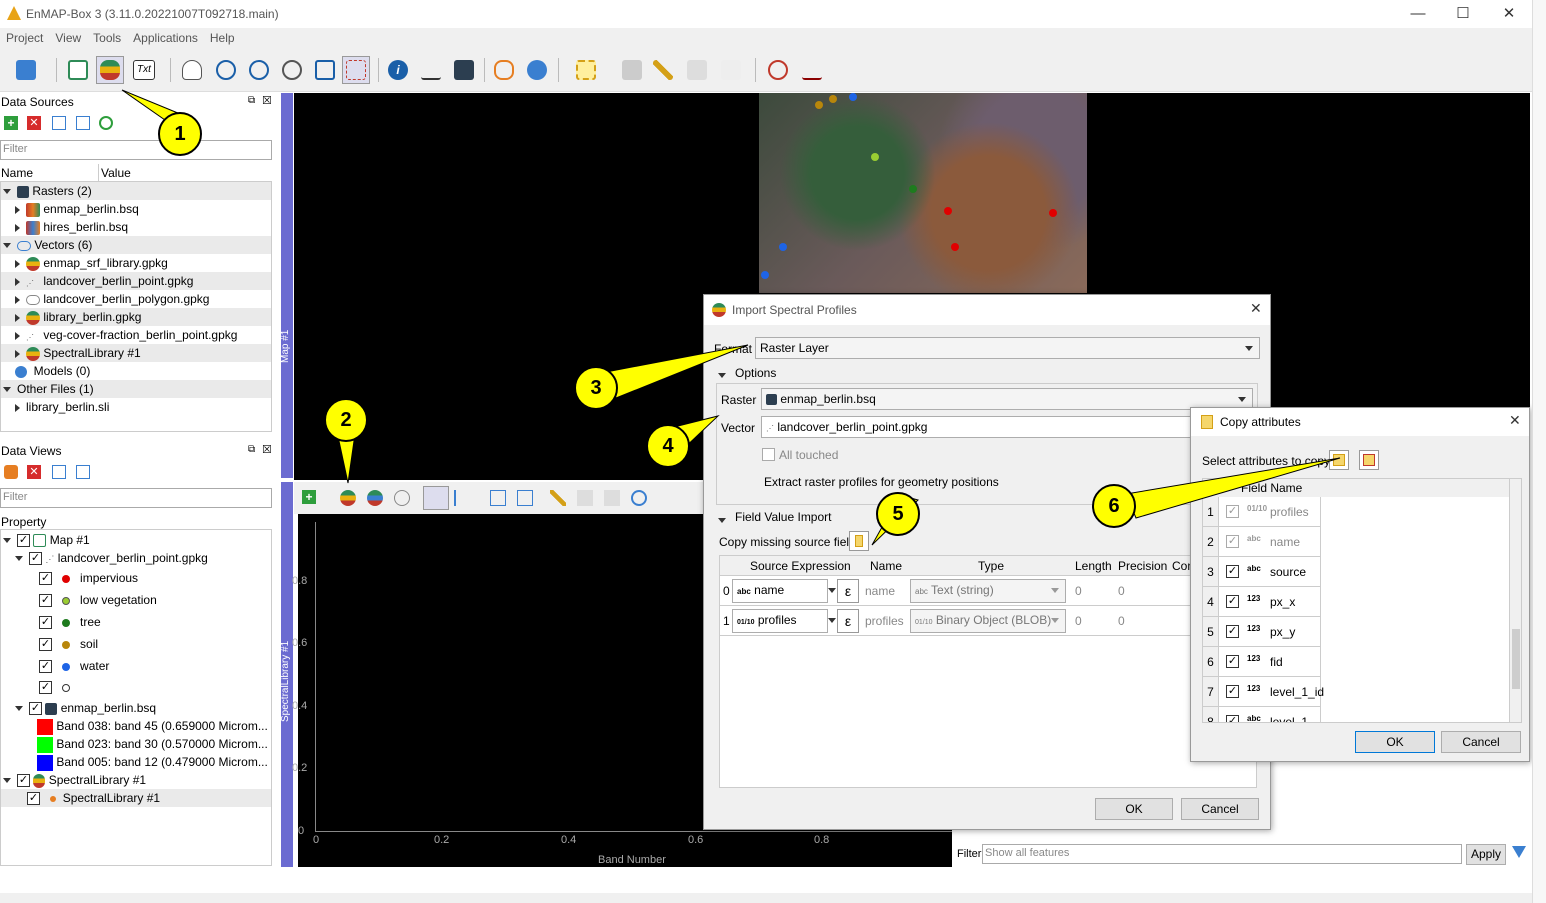 The image size is (1546, 903). What do you see at coordinates (1114, 506) in the screenshot?
I see `callout-6: 6` at bounding box center [1114, 506].